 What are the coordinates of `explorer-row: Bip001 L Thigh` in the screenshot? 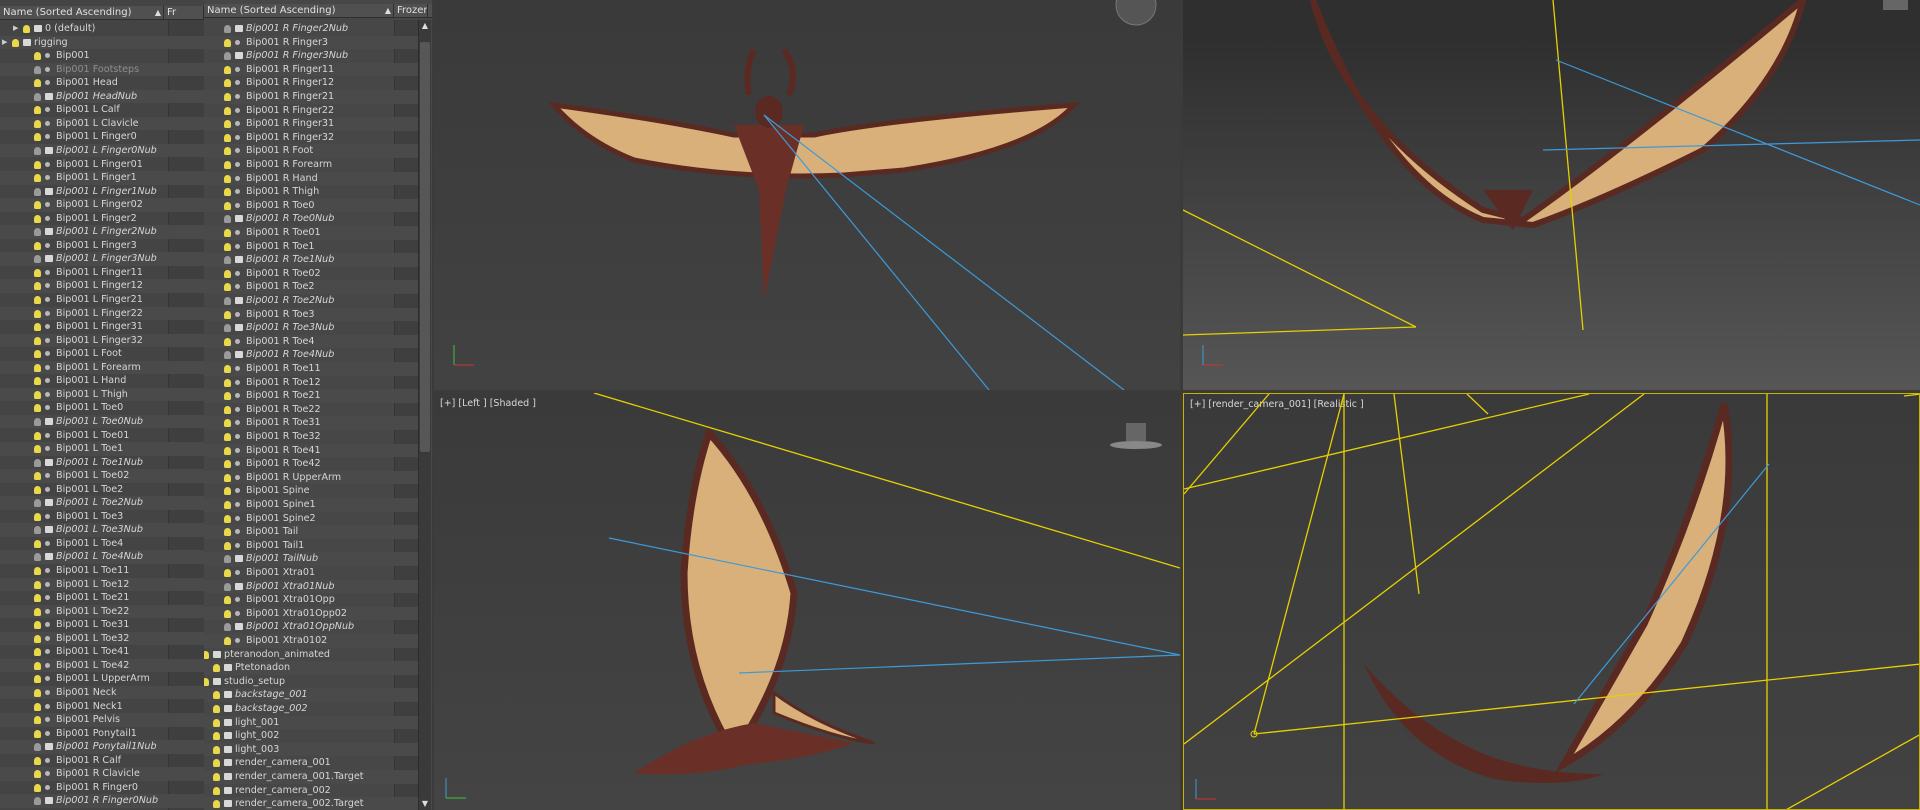 It's located at (102, 394).